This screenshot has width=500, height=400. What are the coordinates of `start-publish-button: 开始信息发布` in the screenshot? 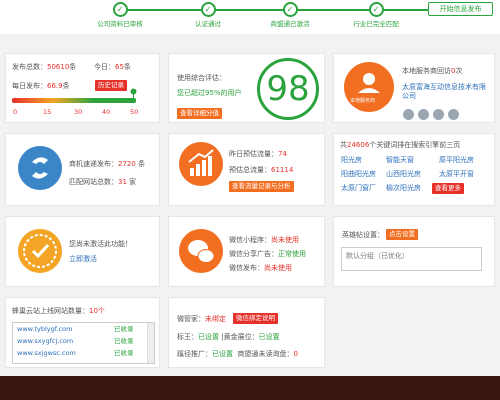 It's located at (460, 9).